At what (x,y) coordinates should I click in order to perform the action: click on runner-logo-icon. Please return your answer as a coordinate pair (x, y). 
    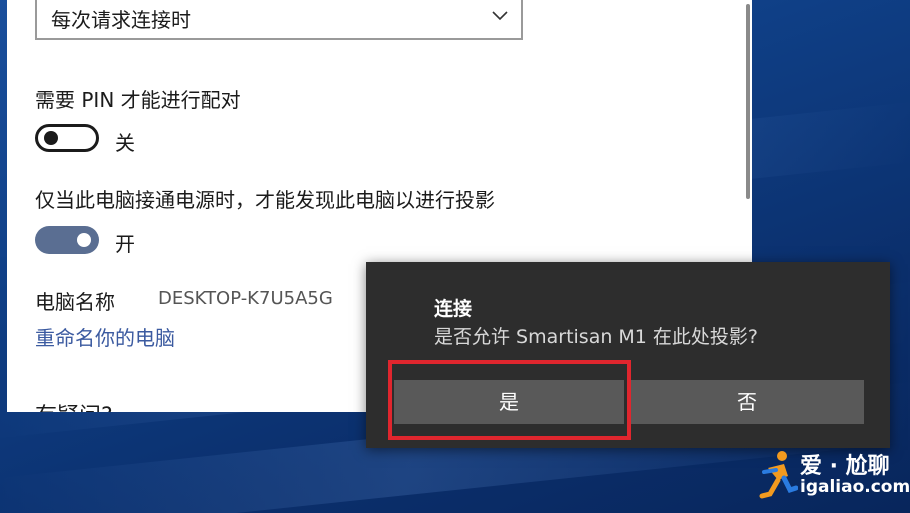
    Looking at the image, I should click on (778, 475).